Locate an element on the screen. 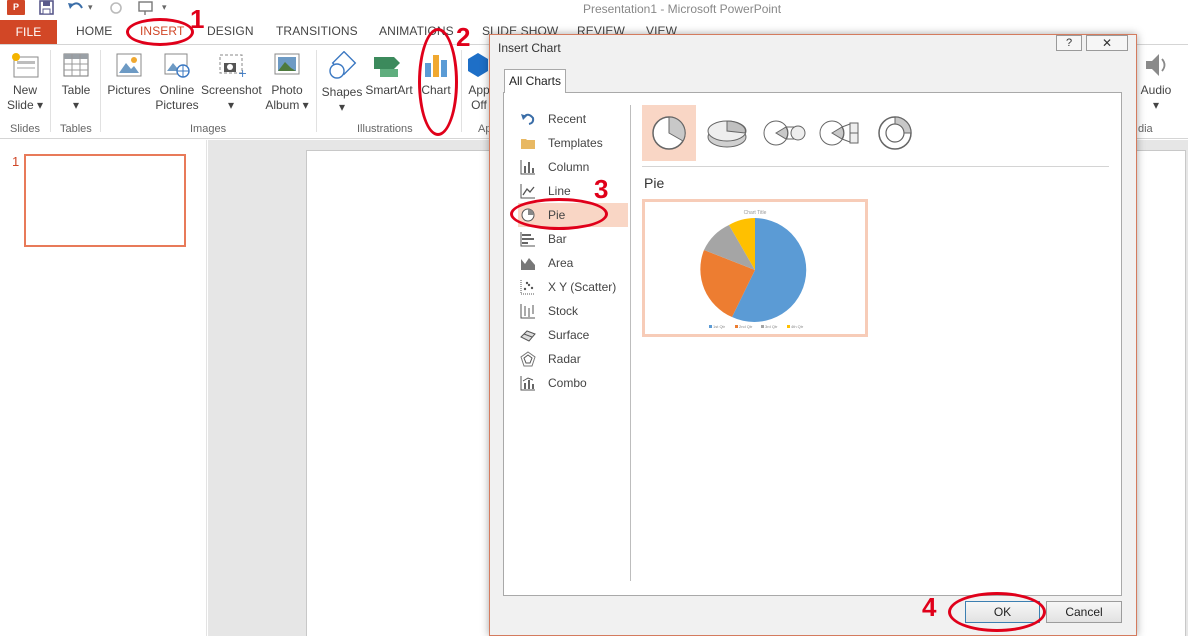  shapes-label: Shapes is located at coordinates (342, 92).